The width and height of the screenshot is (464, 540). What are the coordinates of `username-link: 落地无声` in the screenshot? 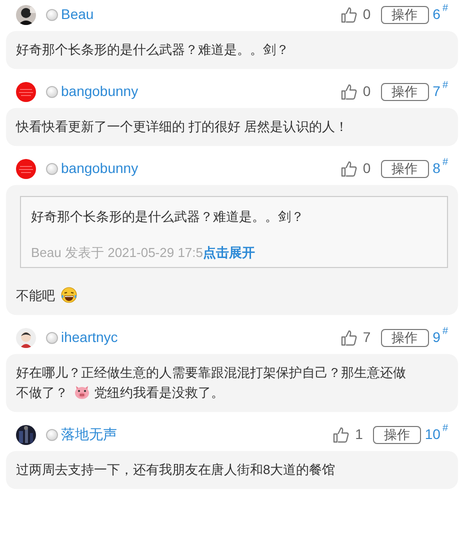 It's located at (89, 434).